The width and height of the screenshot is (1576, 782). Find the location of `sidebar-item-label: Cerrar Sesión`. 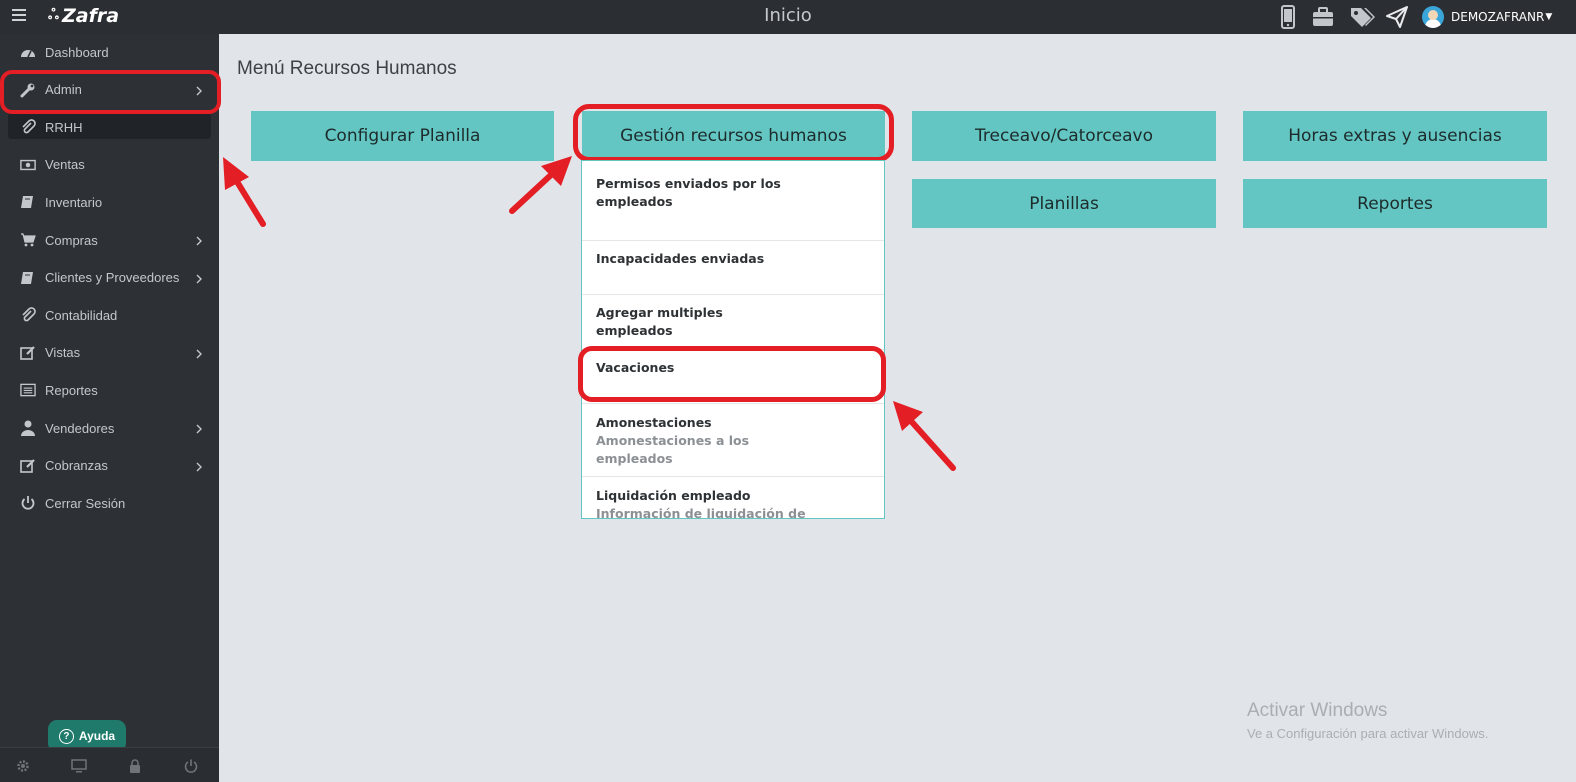

sidebar-item-label: Cerrar Sesión is located at coordinates (85, 503).